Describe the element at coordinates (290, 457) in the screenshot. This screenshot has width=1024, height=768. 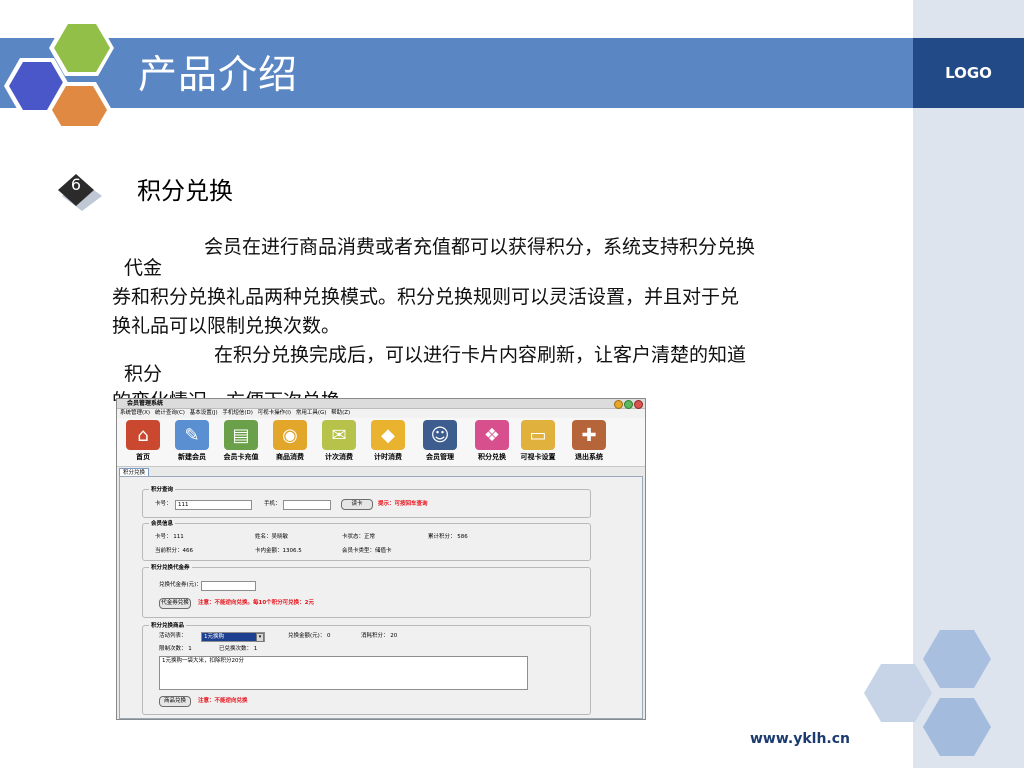
I see `toolbar-label: 商品消费` at that location.